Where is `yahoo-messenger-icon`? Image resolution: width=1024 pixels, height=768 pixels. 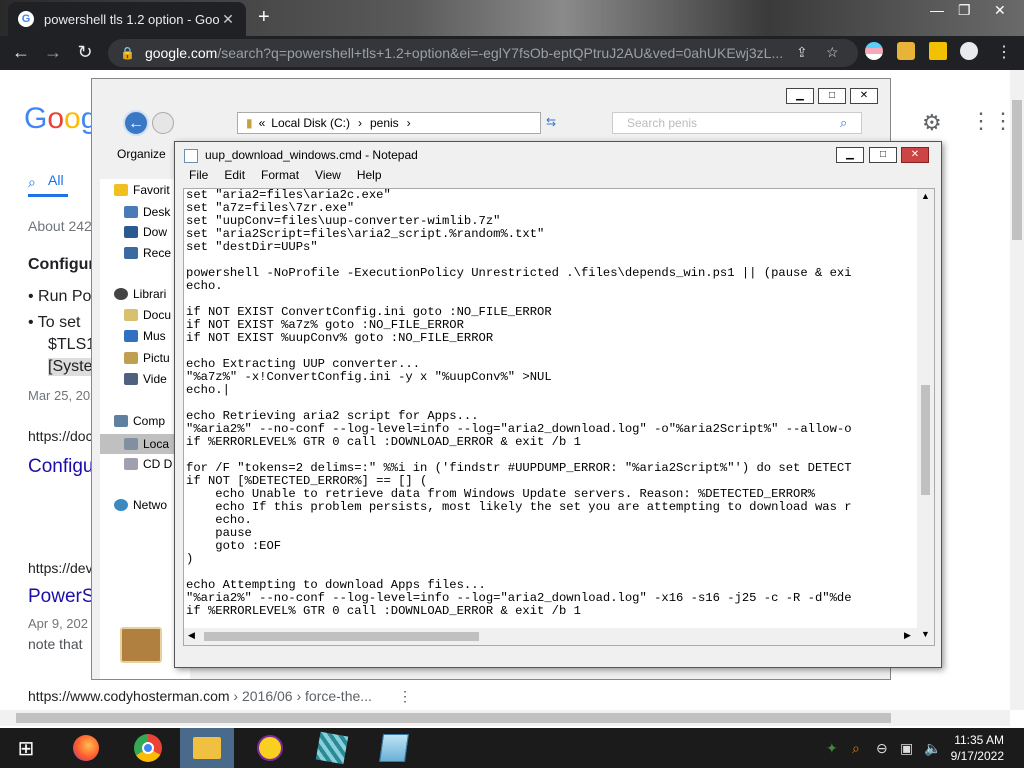
yahoo-messenger-icon is located at coordinates (270, 748).